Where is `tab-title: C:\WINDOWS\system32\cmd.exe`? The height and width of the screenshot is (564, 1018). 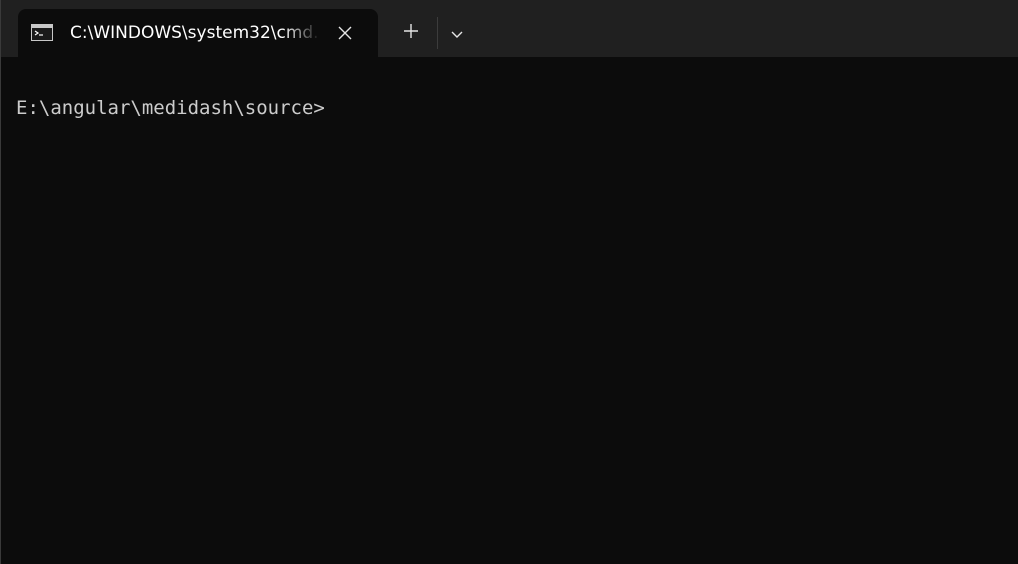 tab-title: C:\WINDOWS\system32\cmd.exe is located at coordinates (195, 33).